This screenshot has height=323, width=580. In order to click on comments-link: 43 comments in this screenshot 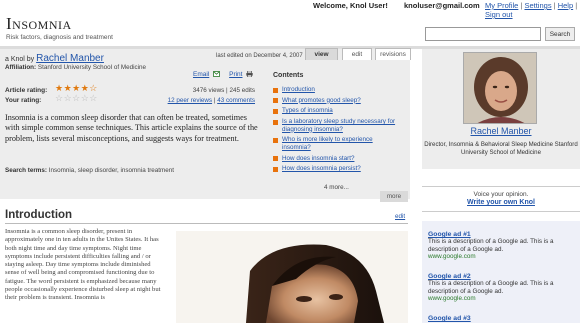, I will do `click(236, 100)`.